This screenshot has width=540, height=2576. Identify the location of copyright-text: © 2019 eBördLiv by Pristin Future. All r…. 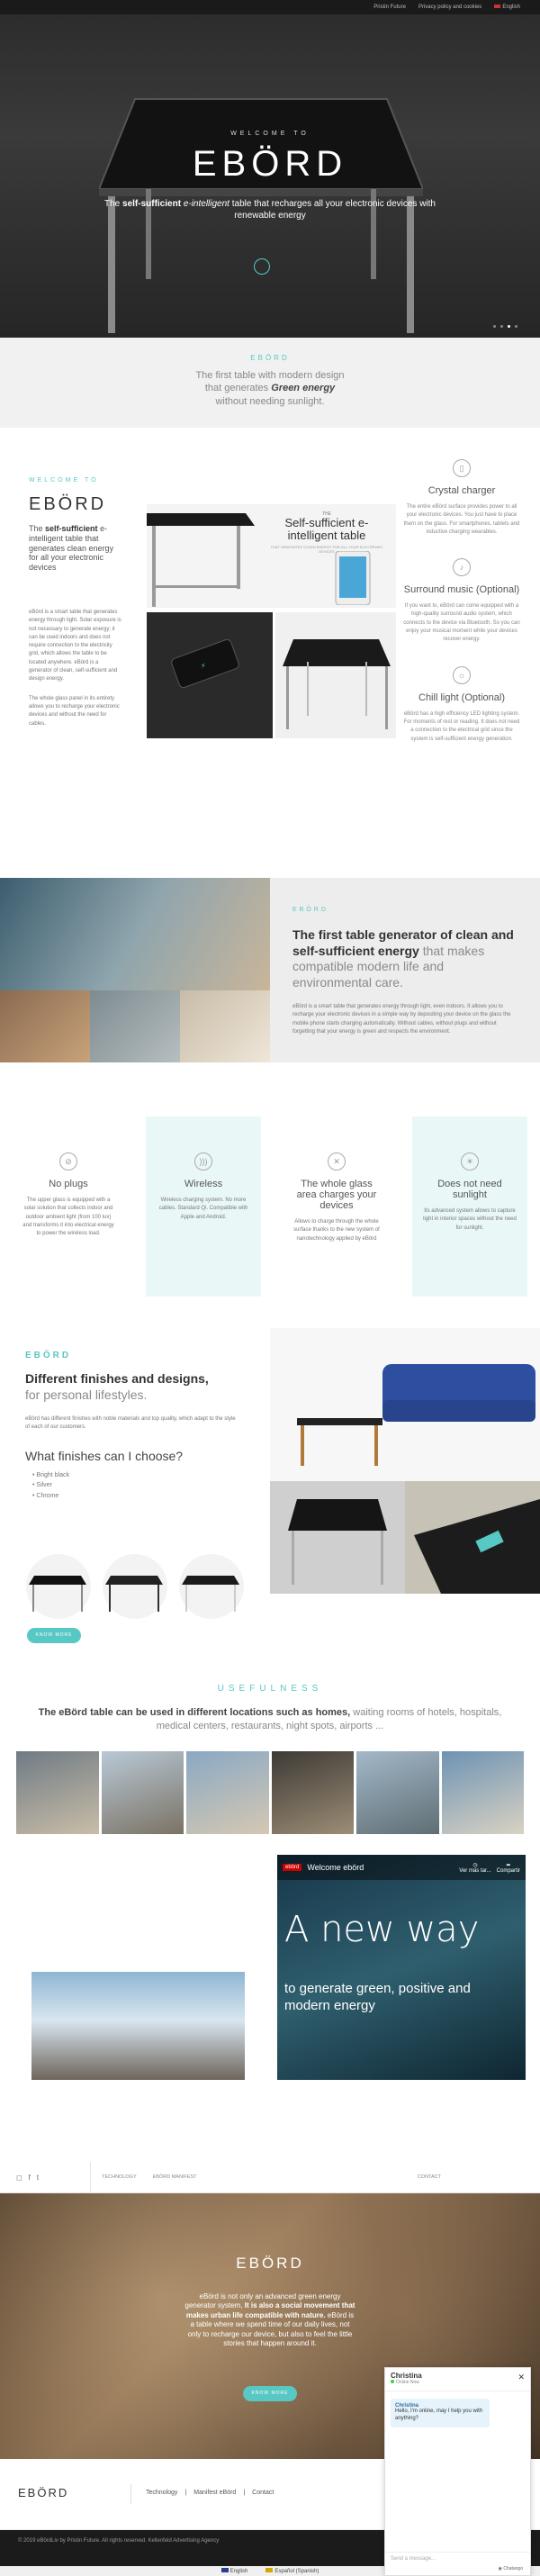
(119, 2541).